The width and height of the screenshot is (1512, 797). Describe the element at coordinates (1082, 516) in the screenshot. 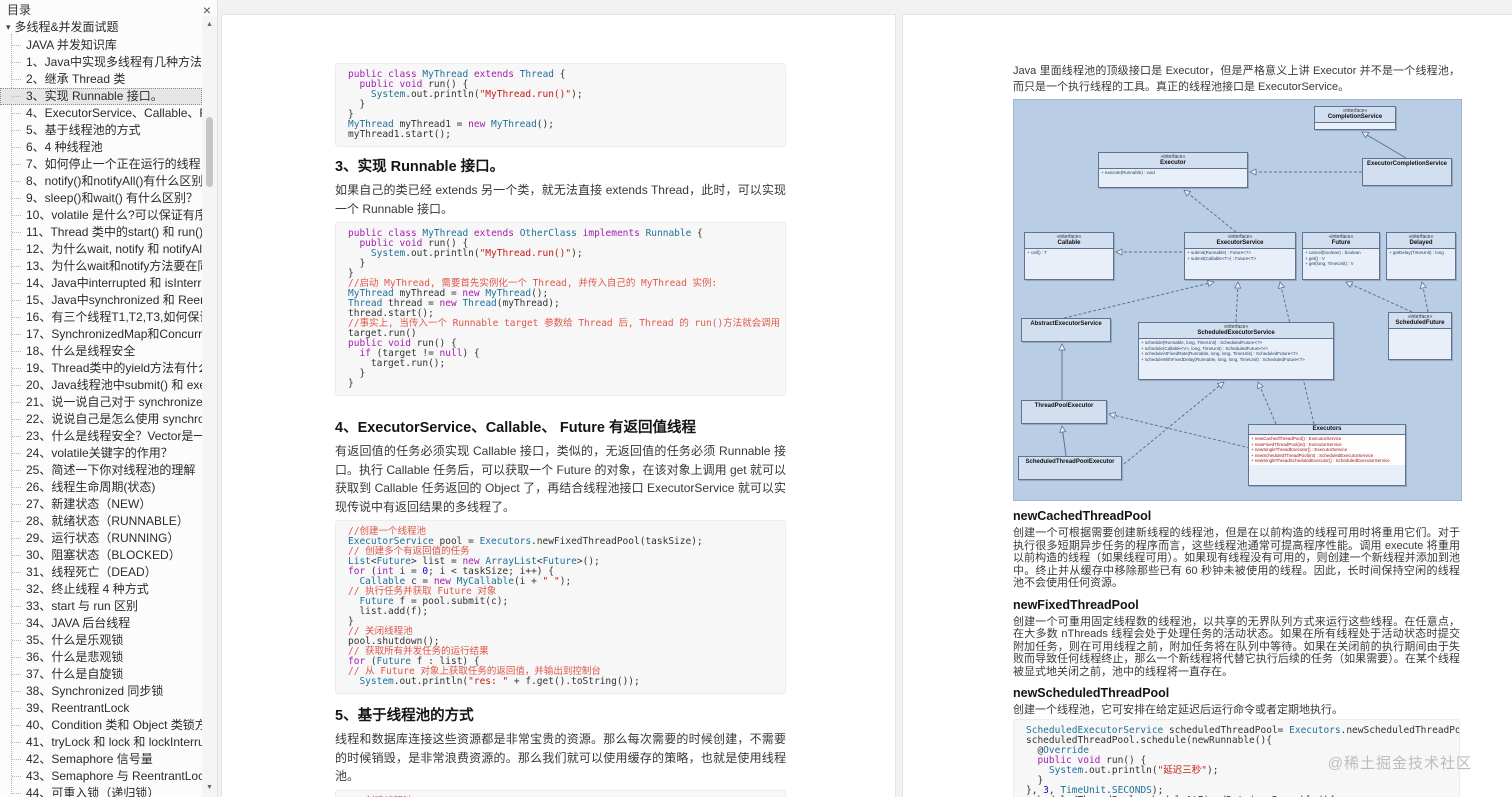

I see `section-heading: newCachedThreadPool` at that location.